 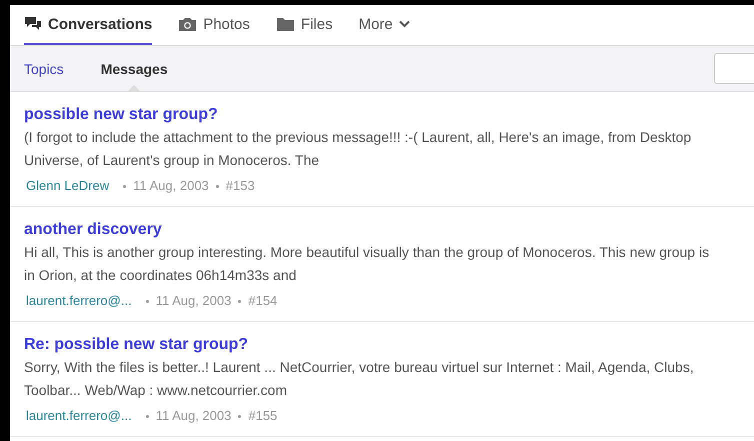 I want to click on message-snippet: Sorry, With the files is better..! Laurent ... NetCourrier, votre bureau virtuel sur Internet : Mail, Agenda, Clubs, Toolbar... Web/Wap : www.netcourrier.com, so click(x=359, y=379).